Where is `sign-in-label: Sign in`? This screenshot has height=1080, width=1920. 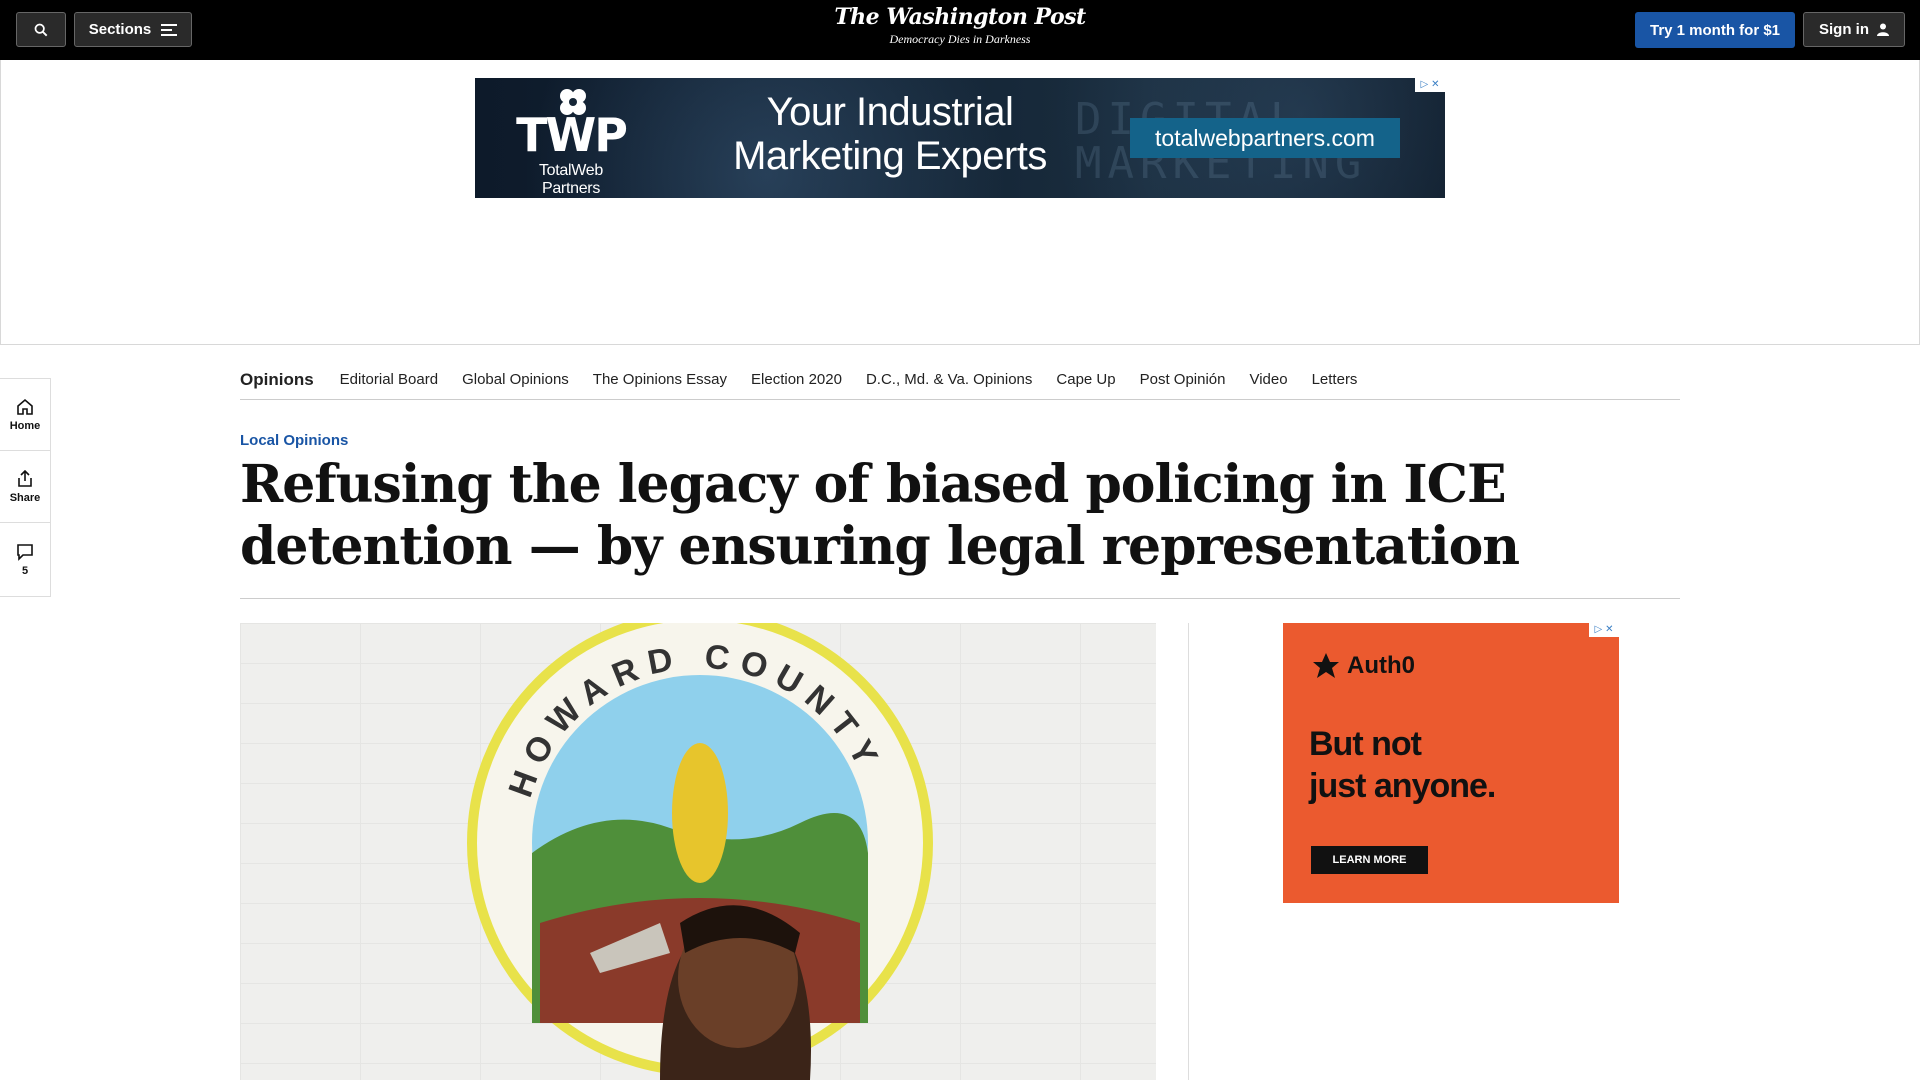 sign-in-label: Sign in is located at coordinates (1844, 29).